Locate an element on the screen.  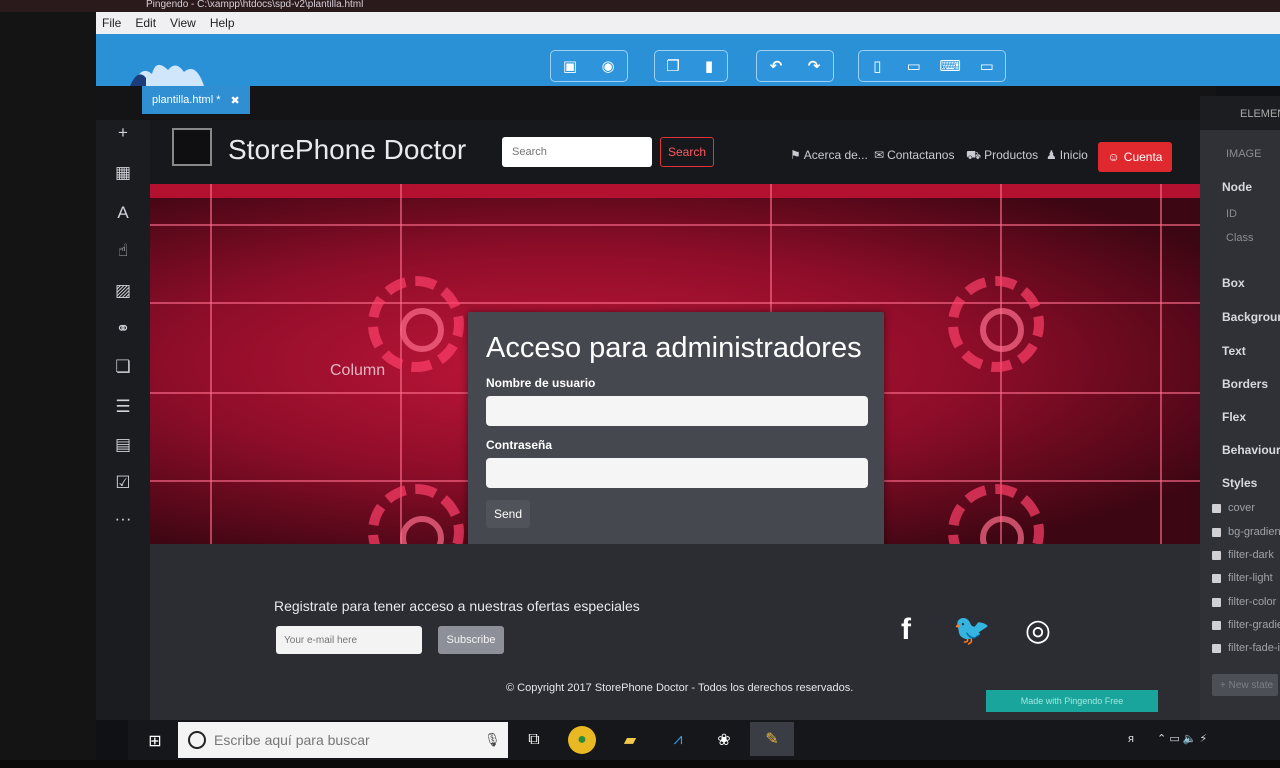
style-filter-fade-in: filter-fade-in is located at coordinates (1240, 648).